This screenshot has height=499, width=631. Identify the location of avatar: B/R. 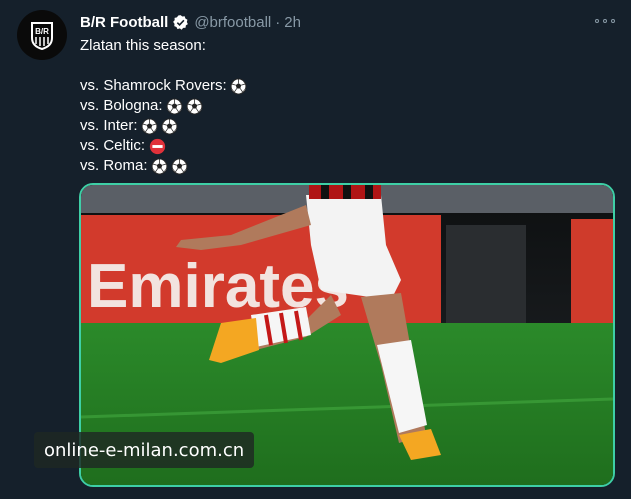
(42, 35).